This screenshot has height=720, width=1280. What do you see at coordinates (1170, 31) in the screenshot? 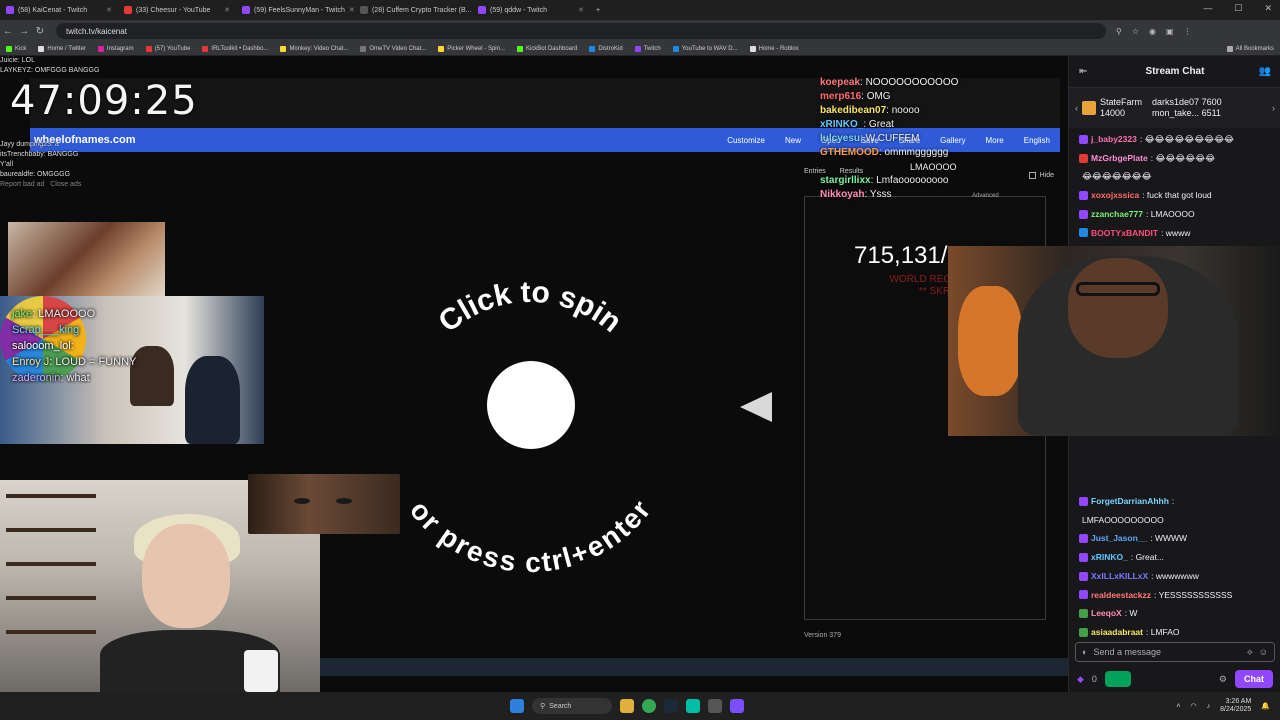
I see `puzzle-icon: ▣` at bounding box center [1170, 31].